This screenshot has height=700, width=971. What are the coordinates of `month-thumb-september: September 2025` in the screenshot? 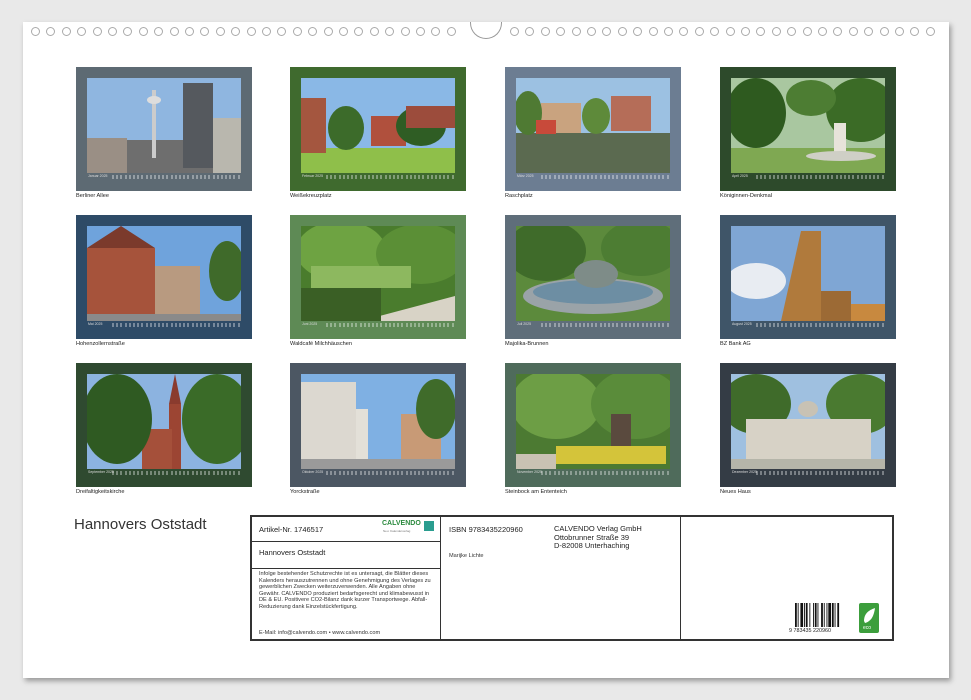 It's located at (164, 425).